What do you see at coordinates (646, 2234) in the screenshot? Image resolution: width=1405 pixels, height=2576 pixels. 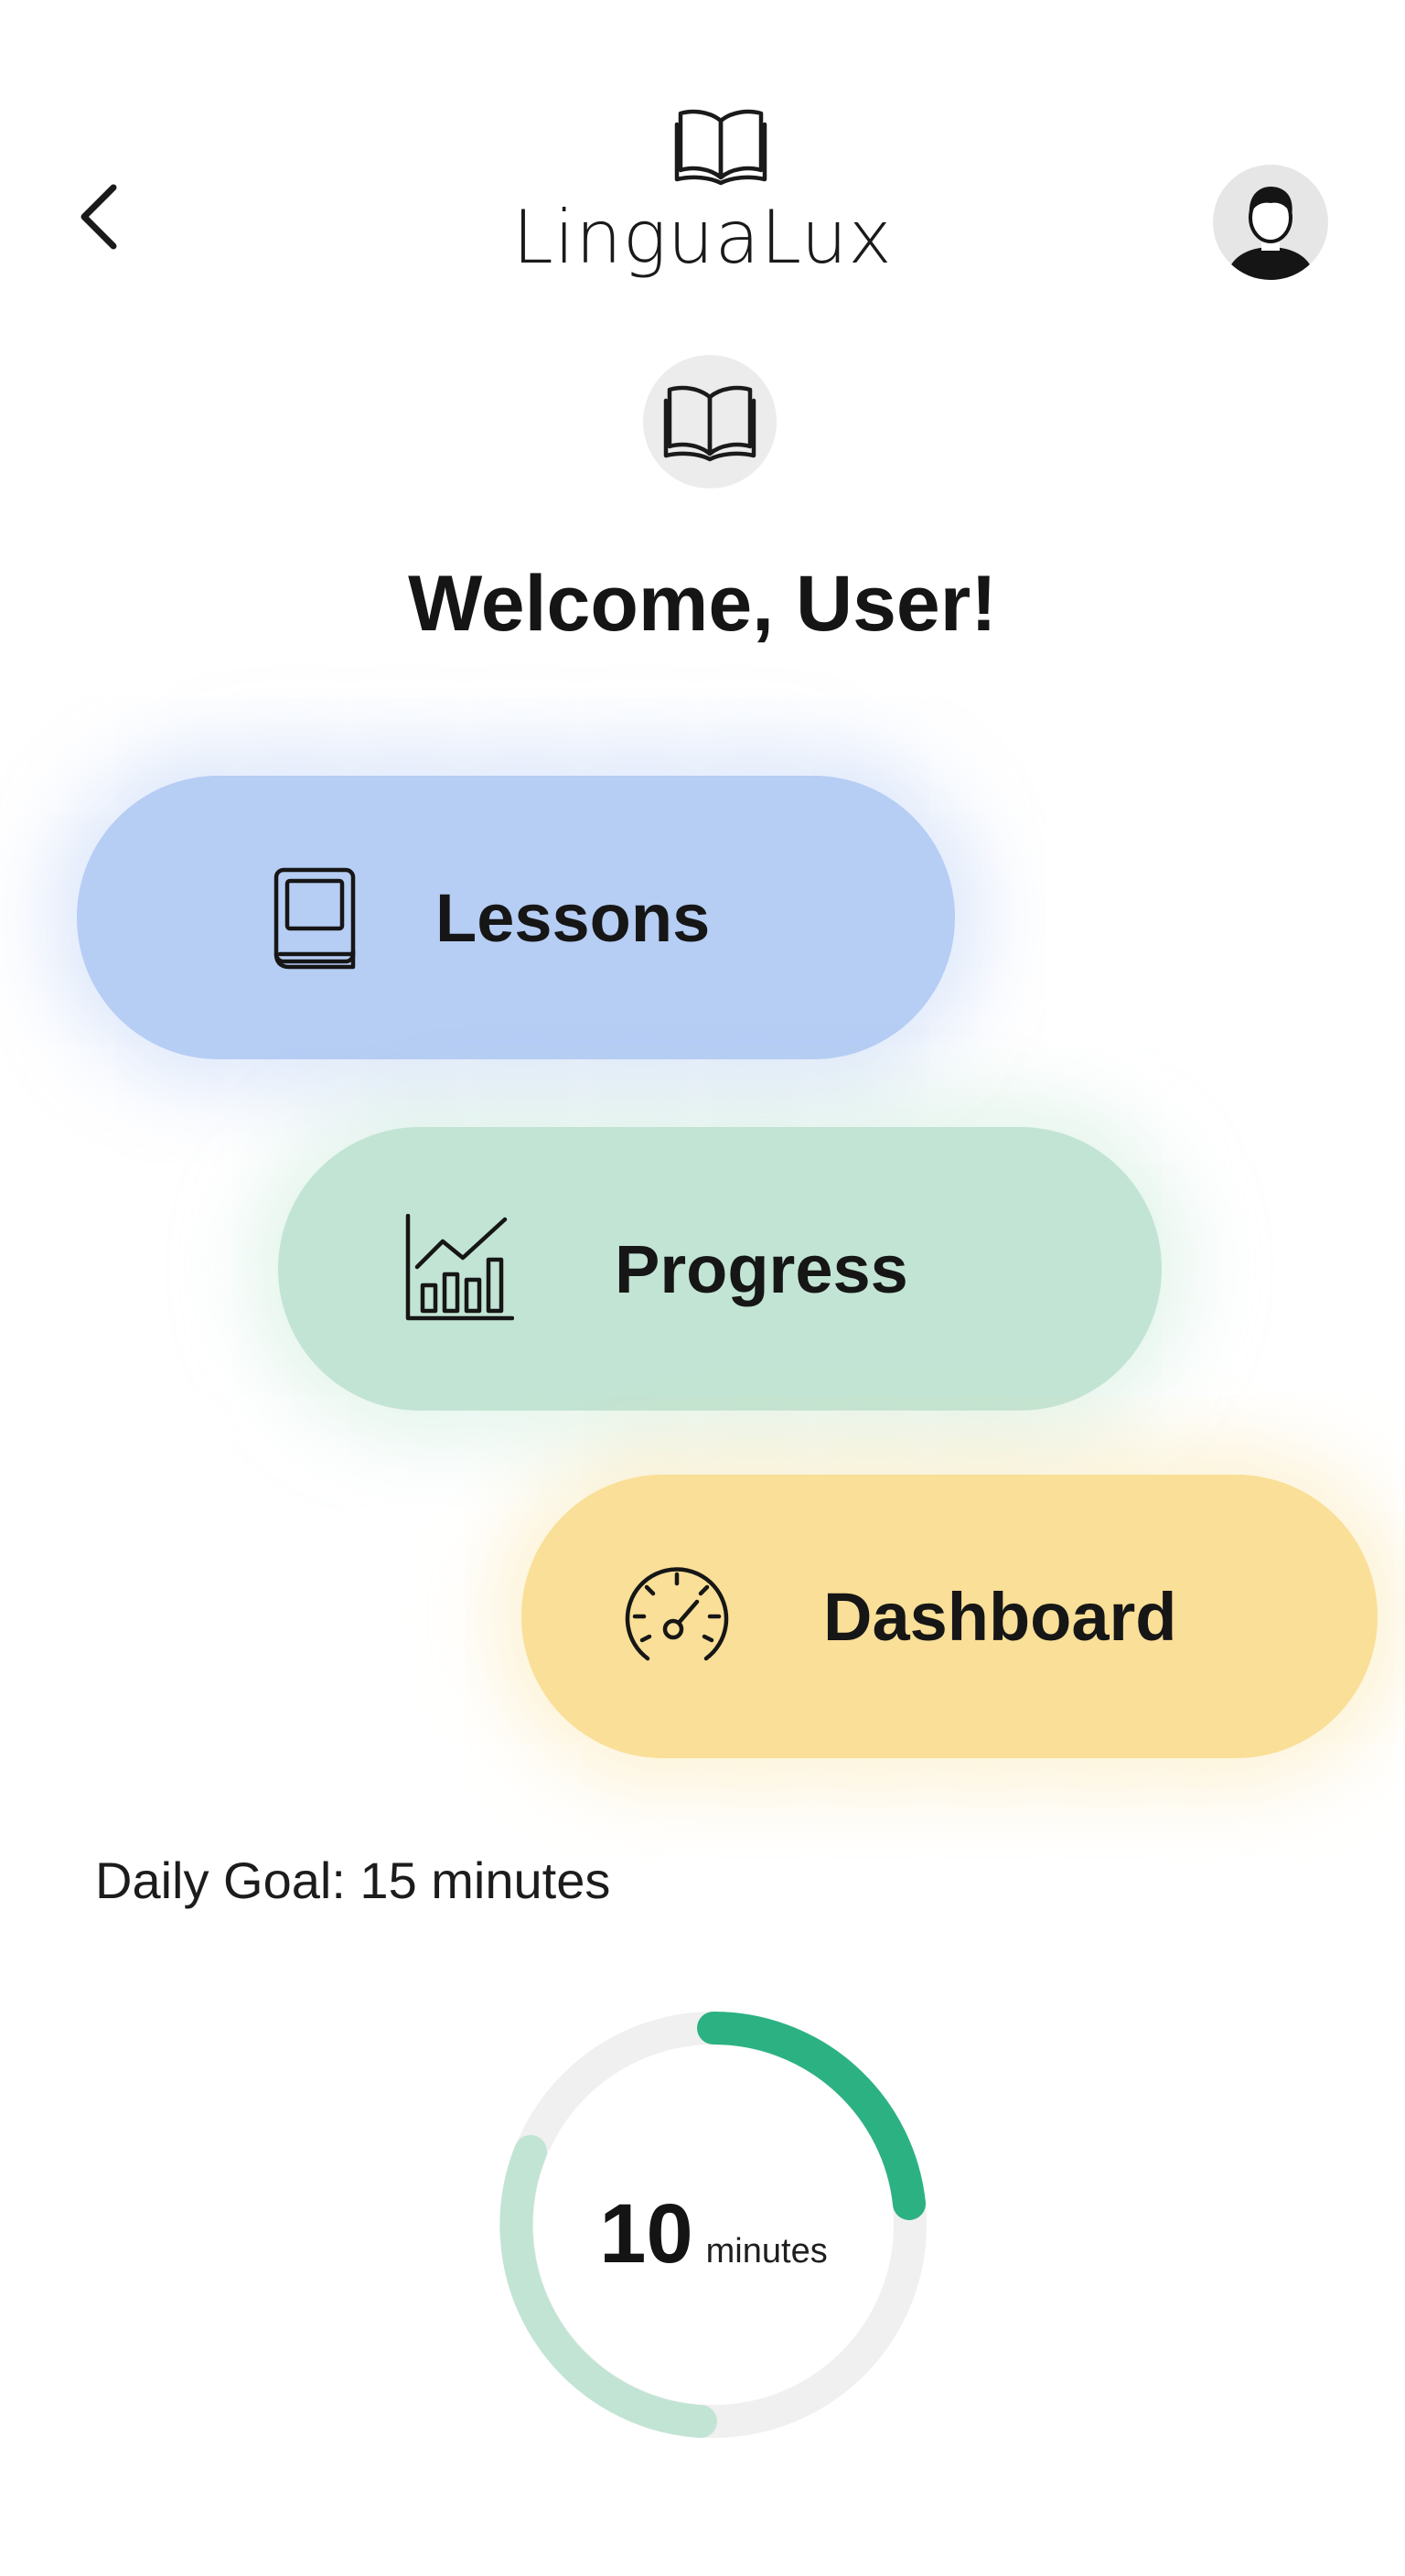 I see `minutes-value: 10` at bounding box center [646, 2234].